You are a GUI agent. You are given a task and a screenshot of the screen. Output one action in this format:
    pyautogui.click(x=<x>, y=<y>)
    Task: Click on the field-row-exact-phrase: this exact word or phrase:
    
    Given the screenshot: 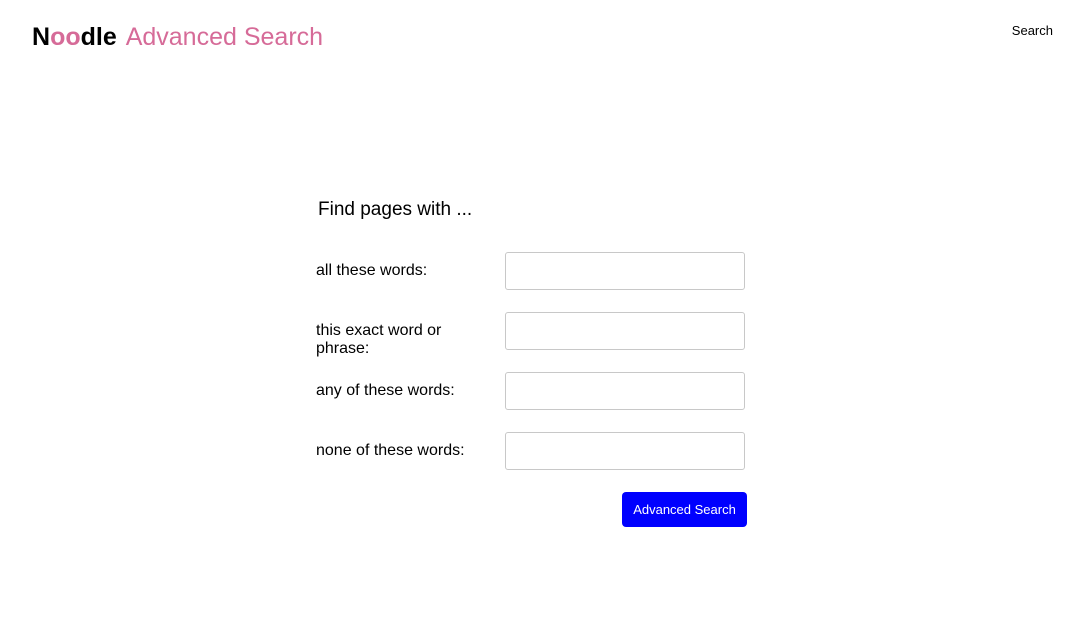 What is the action you would take?
    pyautogui.click(x=532, y=334)
    